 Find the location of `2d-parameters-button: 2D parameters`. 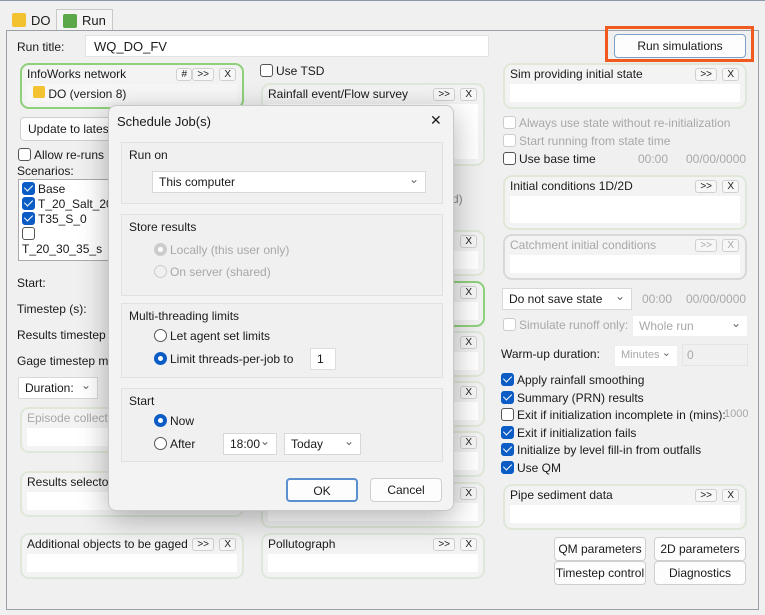

2d-parameters-button: 2D parameters is located at coordinates (700, 549).